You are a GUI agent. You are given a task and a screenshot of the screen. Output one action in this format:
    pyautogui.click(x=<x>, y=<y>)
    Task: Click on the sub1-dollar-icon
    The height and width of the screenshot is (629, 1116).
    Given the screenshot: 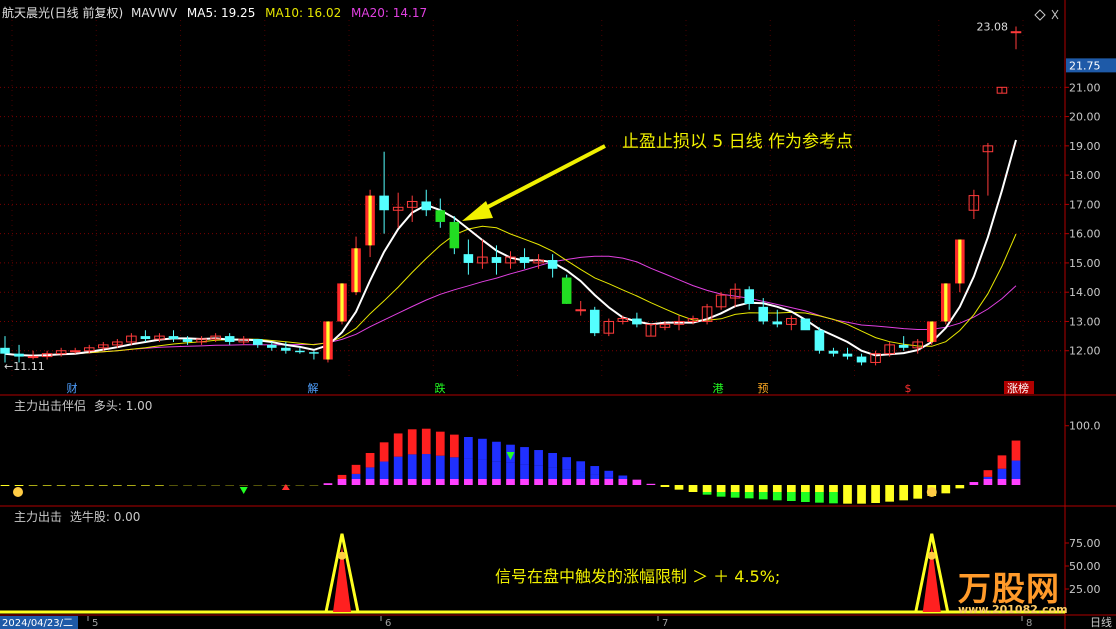 What is the action you would take?
    pyautogui.click(x=931, y=492)
    